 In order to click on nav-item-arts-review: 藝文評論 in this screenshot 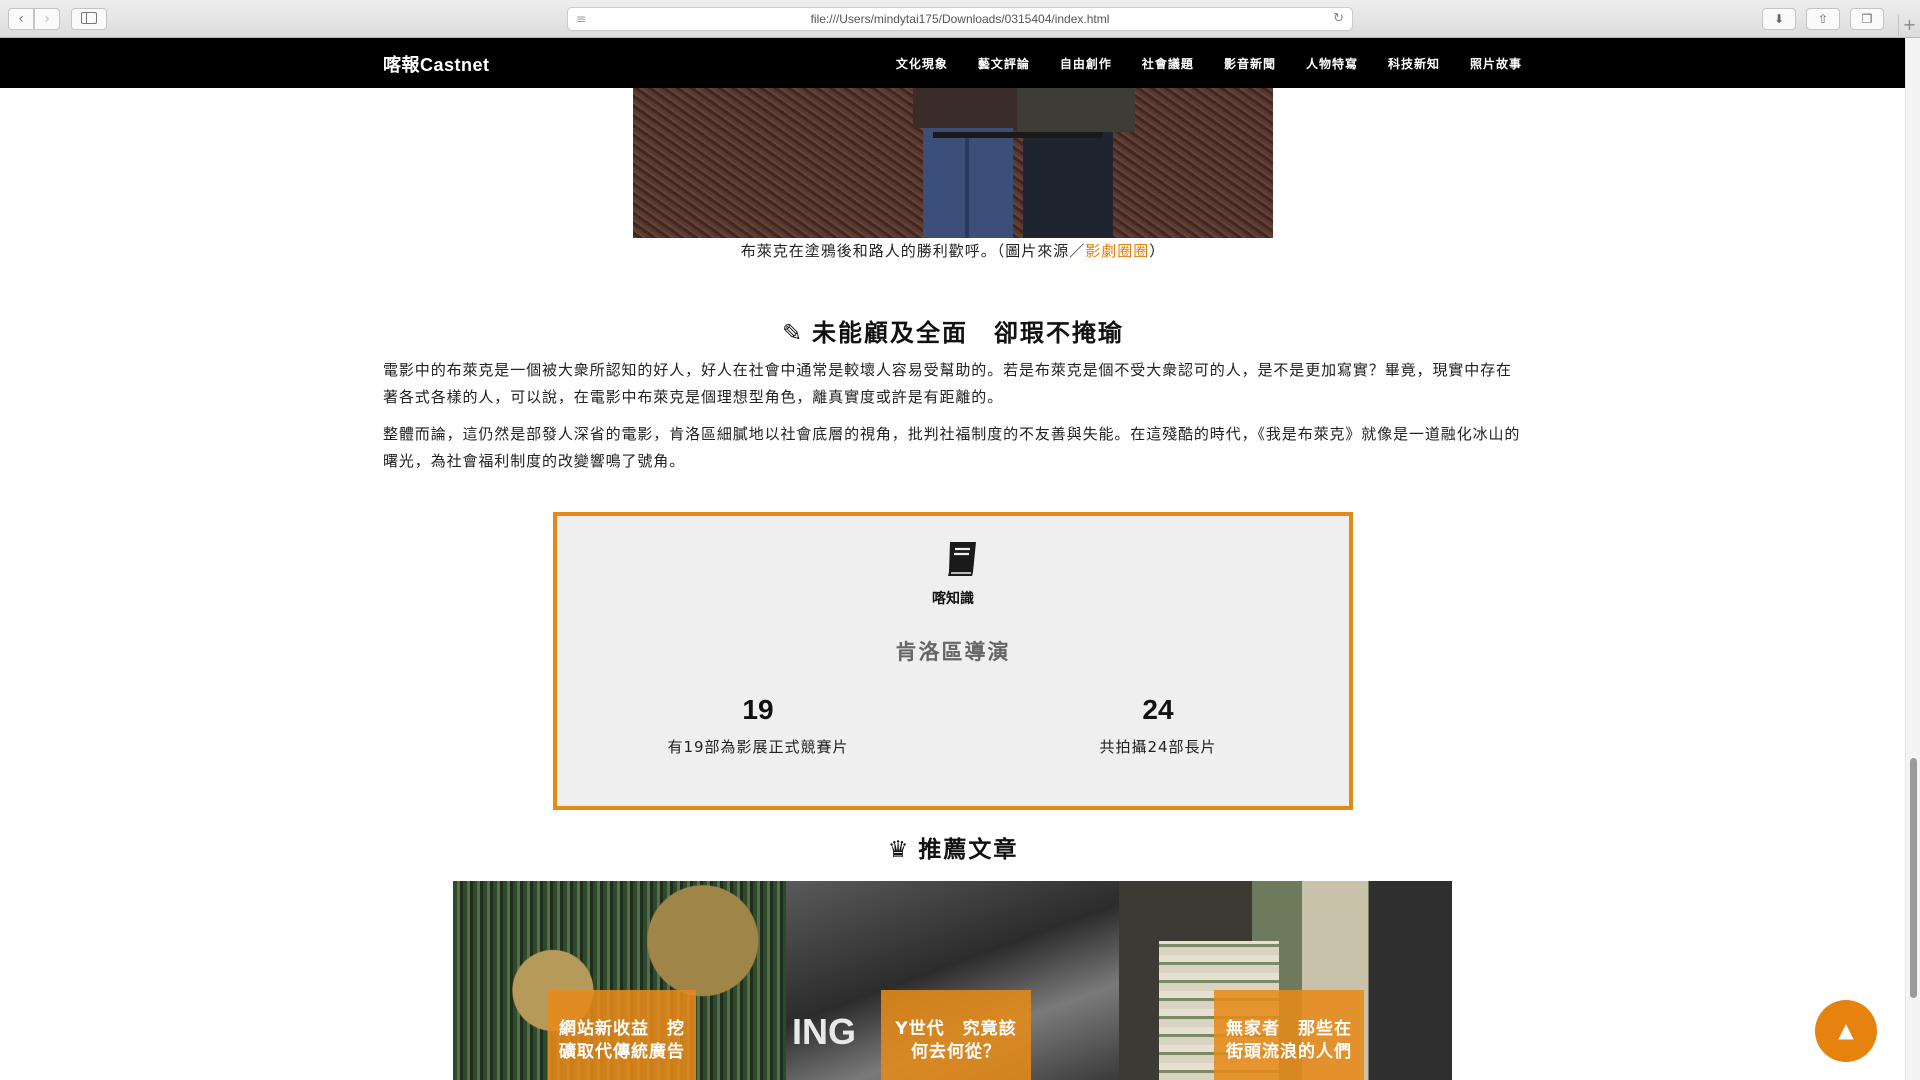, I will do `click(1004, 63)`.